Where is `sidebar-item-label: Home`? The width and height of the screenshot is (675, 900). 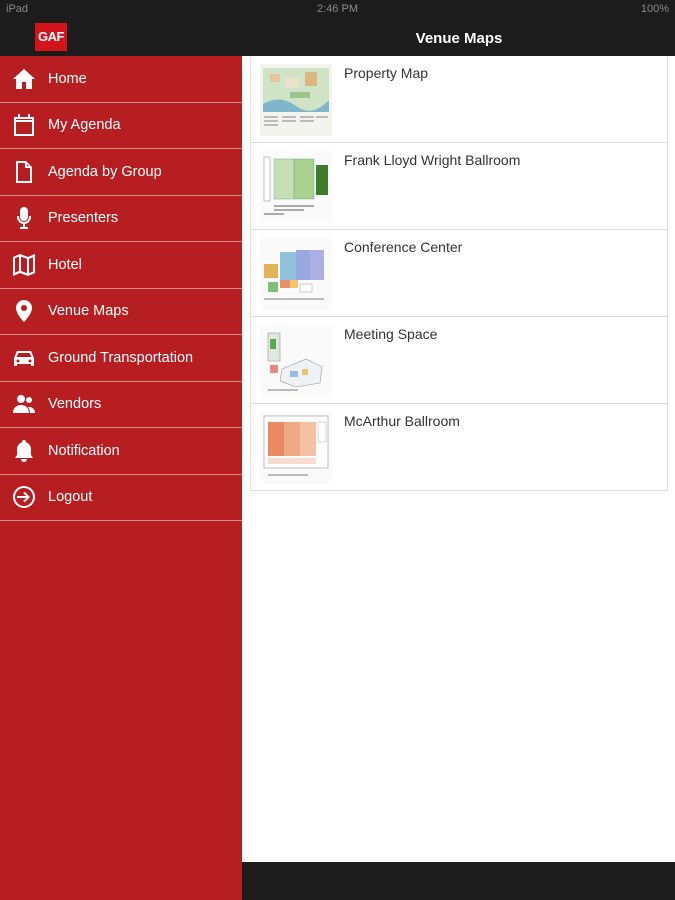
sidebar-item-label: Home is located at coordinates (67, 78).